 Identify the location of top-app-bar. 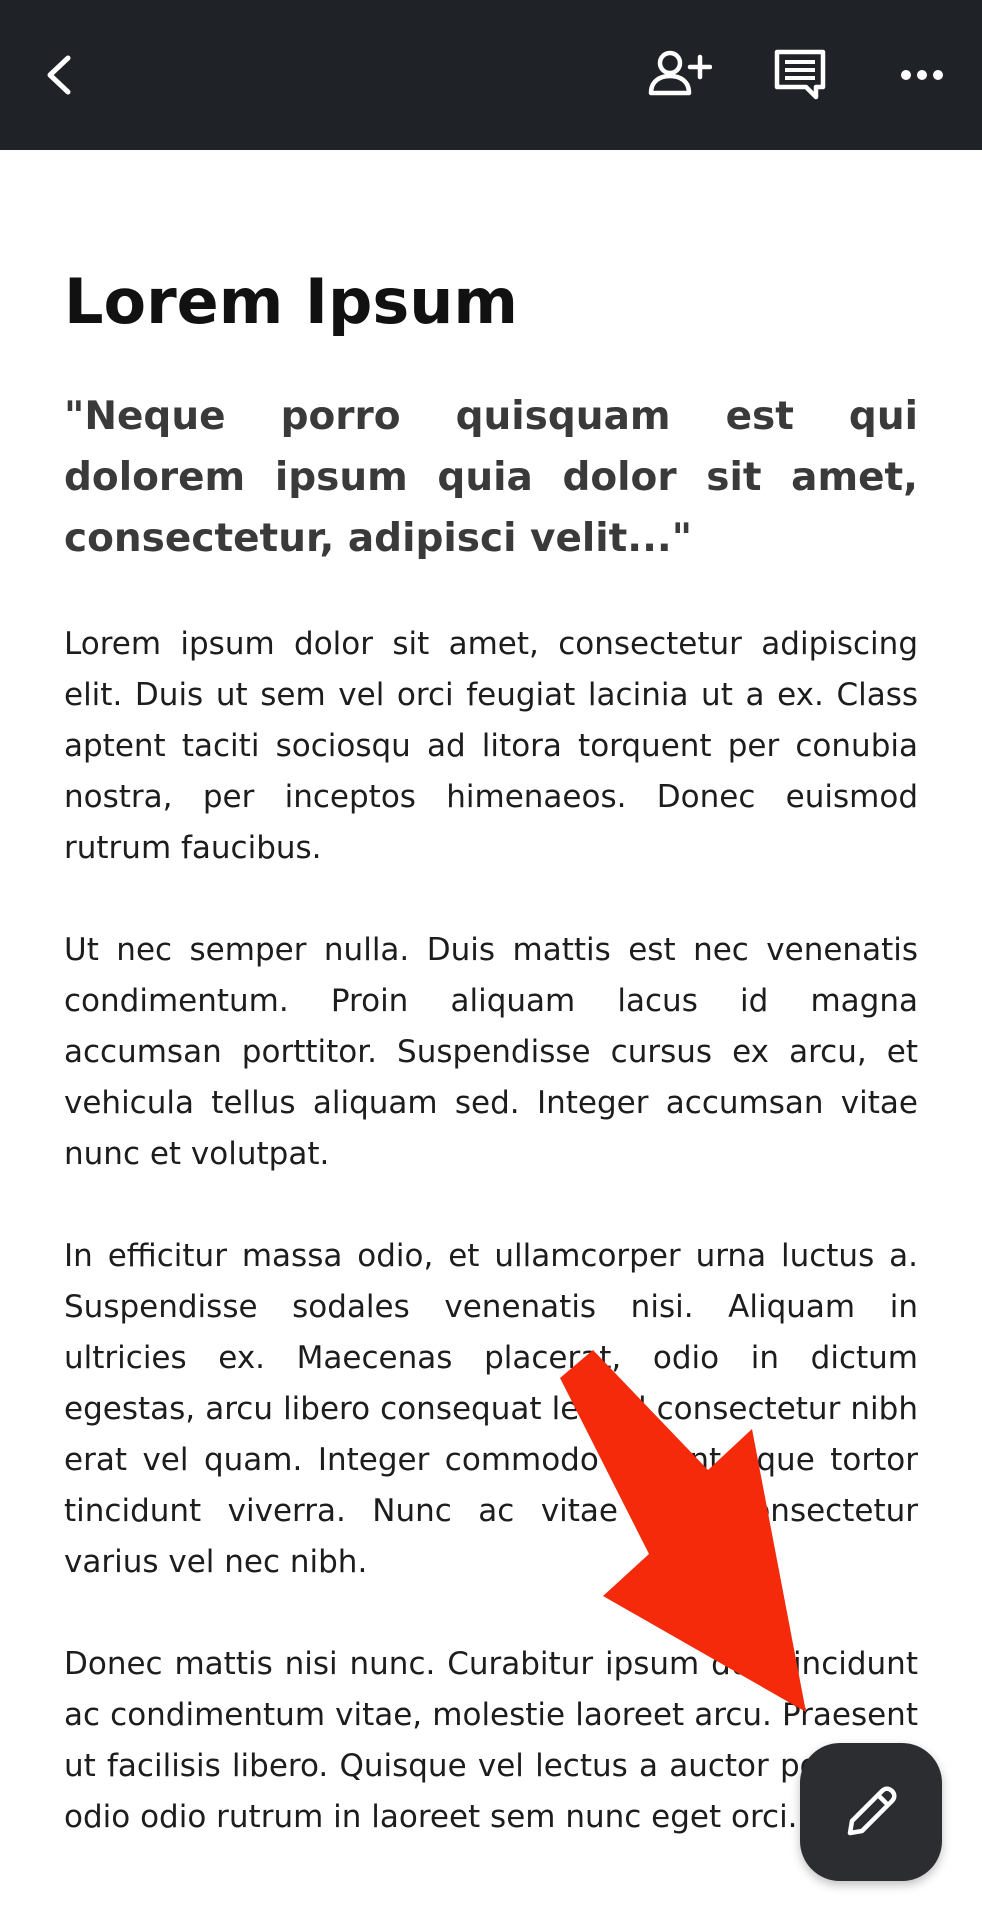
(491, 75).